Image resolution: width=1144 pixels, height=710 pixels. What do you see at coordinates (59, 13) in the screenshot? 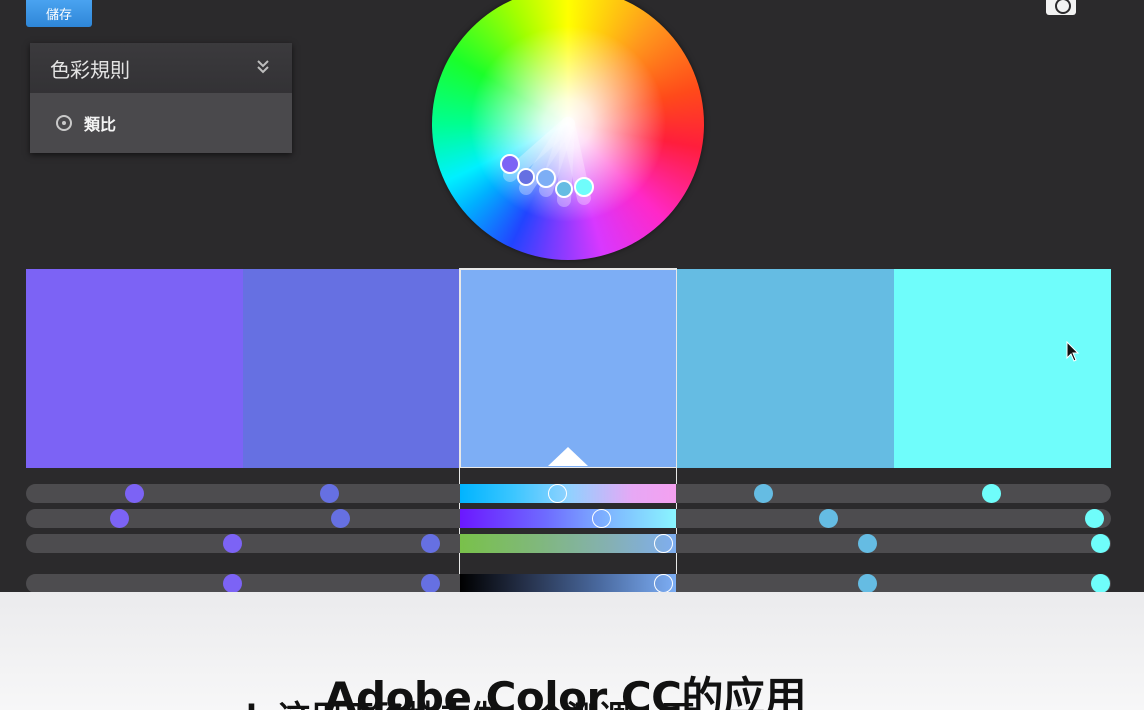
I see `save-button: 儲存` at bounding box center [59, 13].